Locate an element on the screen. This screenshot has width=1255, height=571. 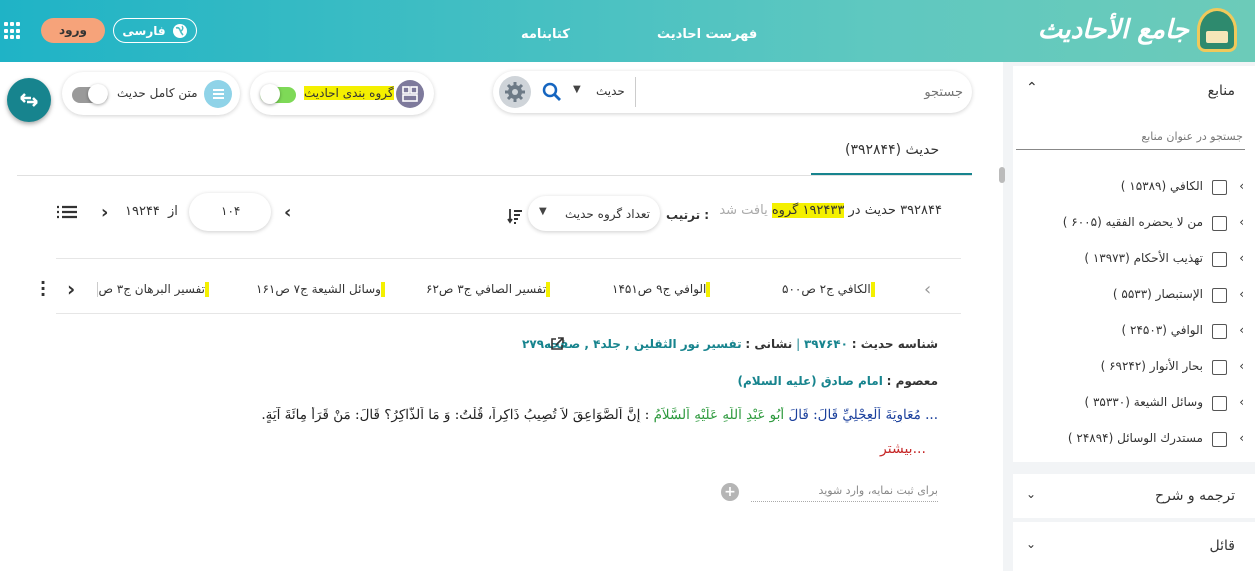
add-note-icon: + is located at coordinates (730, 492).